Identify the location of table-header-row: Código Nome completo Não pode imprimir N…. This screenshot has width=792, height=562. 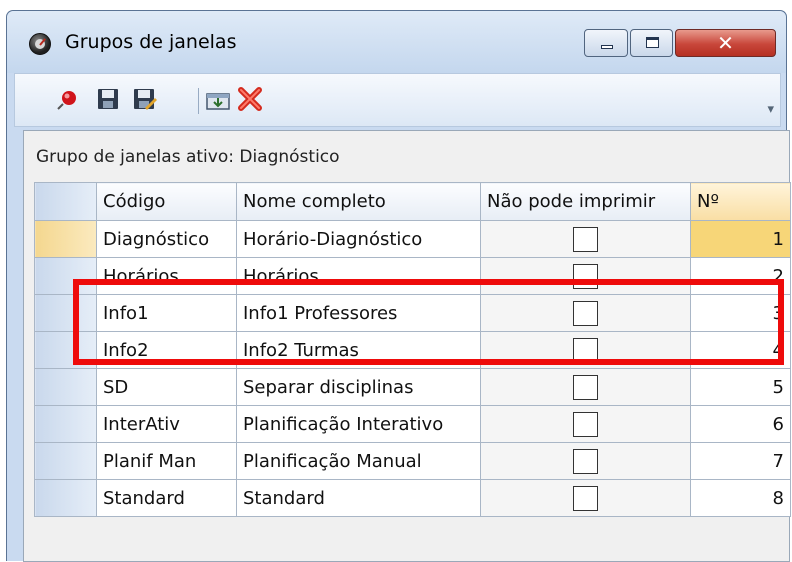
(412, 201).